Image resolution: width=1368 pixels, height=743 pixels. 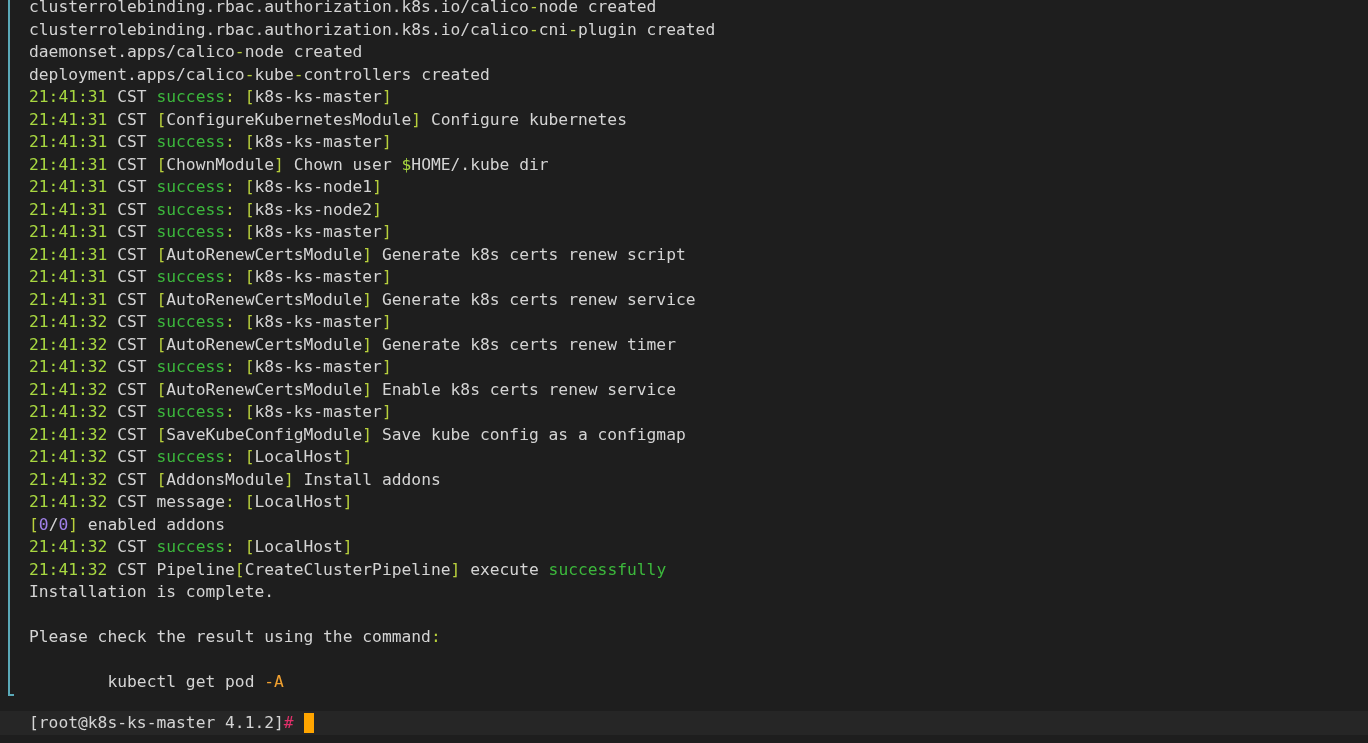 What do you see at coordinates (196, 52) in the screenshot?
I see `terminal-line: daemonset.apps/calico-node created` at bounding box center [196, 52].